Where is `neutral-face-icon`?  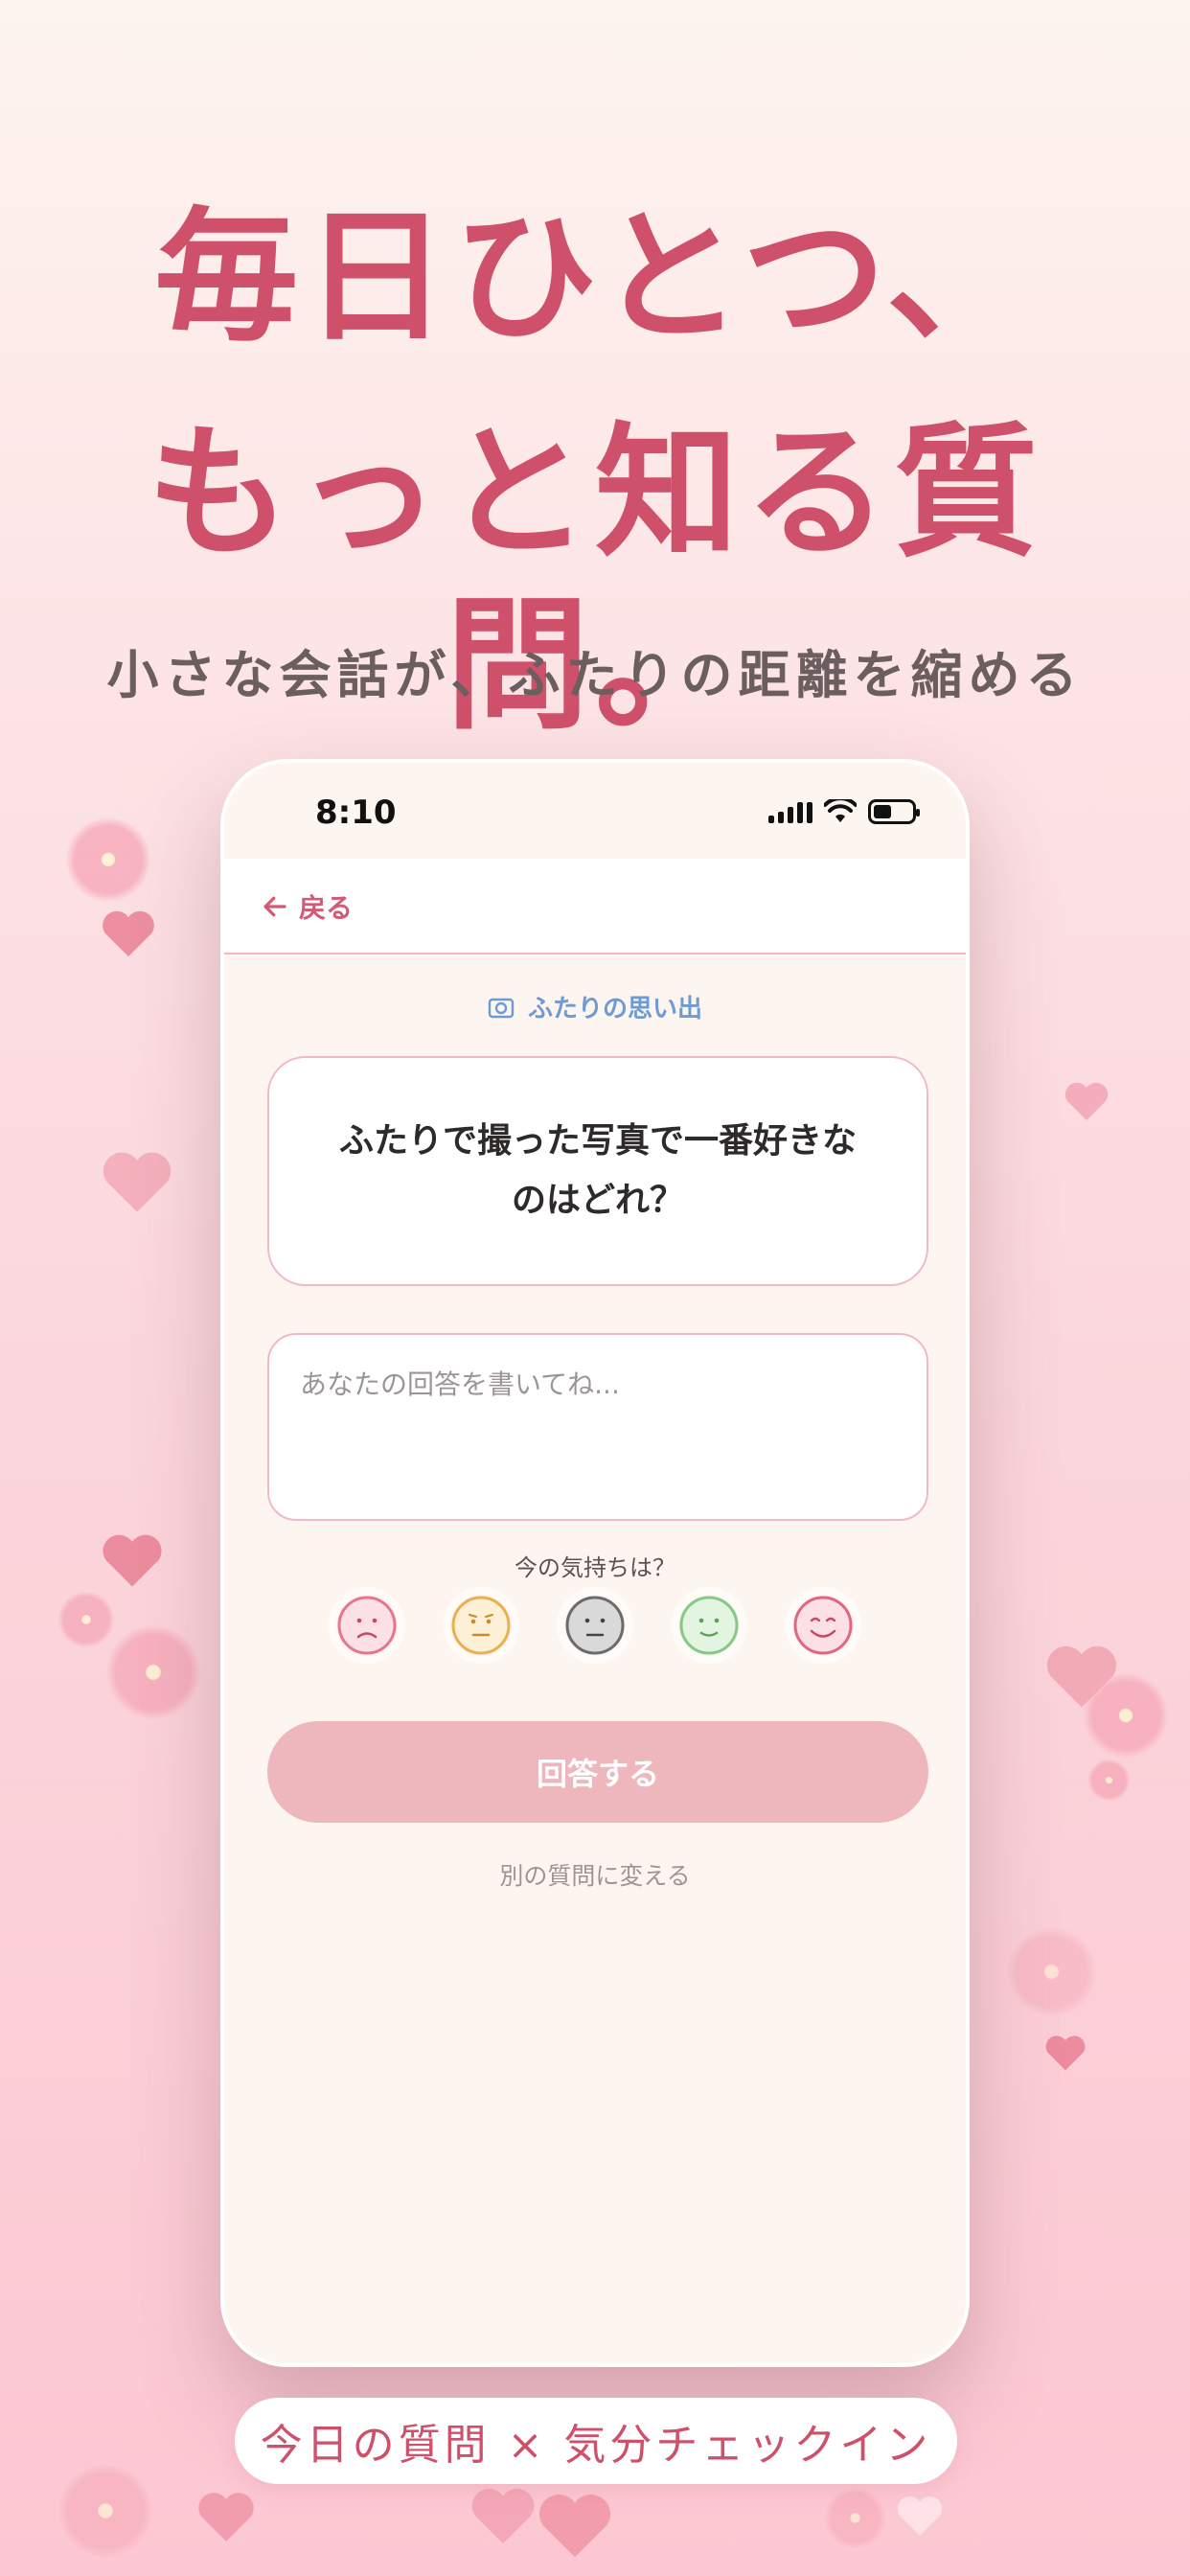
neutral-face-icon is located at coordinates (595, 1625).